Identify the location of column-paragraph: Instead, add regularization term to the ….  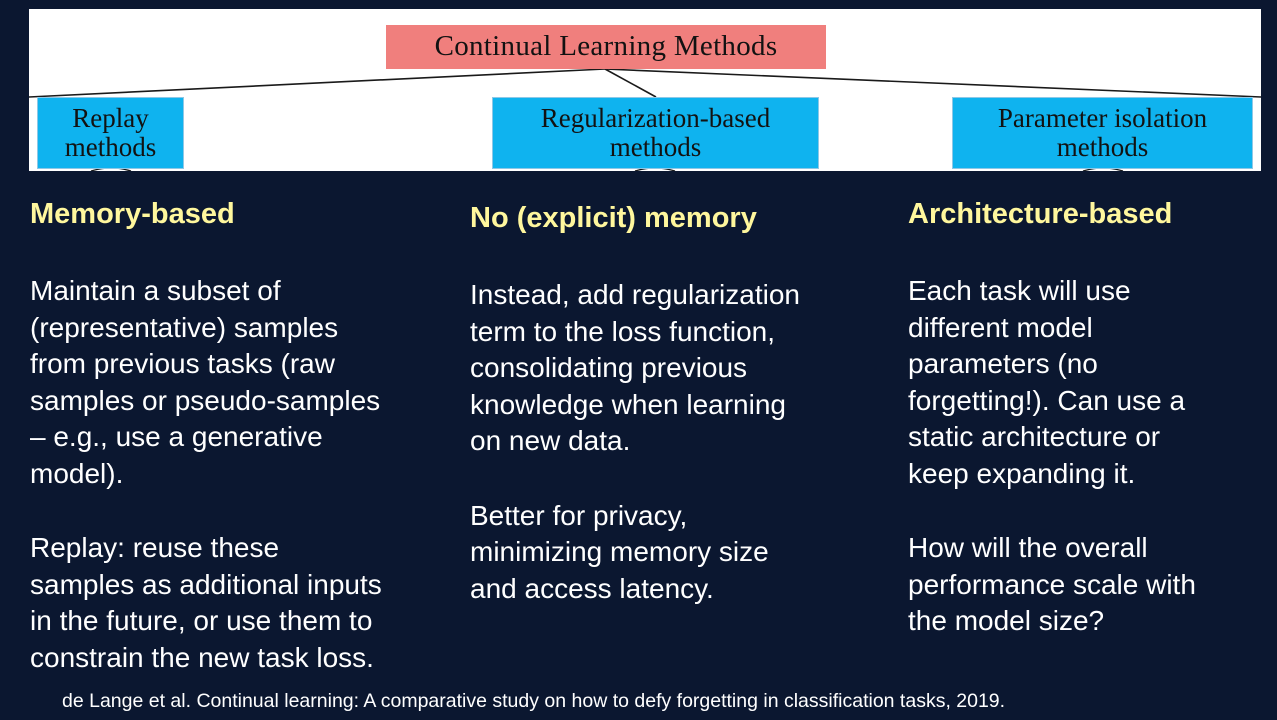
(635, 367).